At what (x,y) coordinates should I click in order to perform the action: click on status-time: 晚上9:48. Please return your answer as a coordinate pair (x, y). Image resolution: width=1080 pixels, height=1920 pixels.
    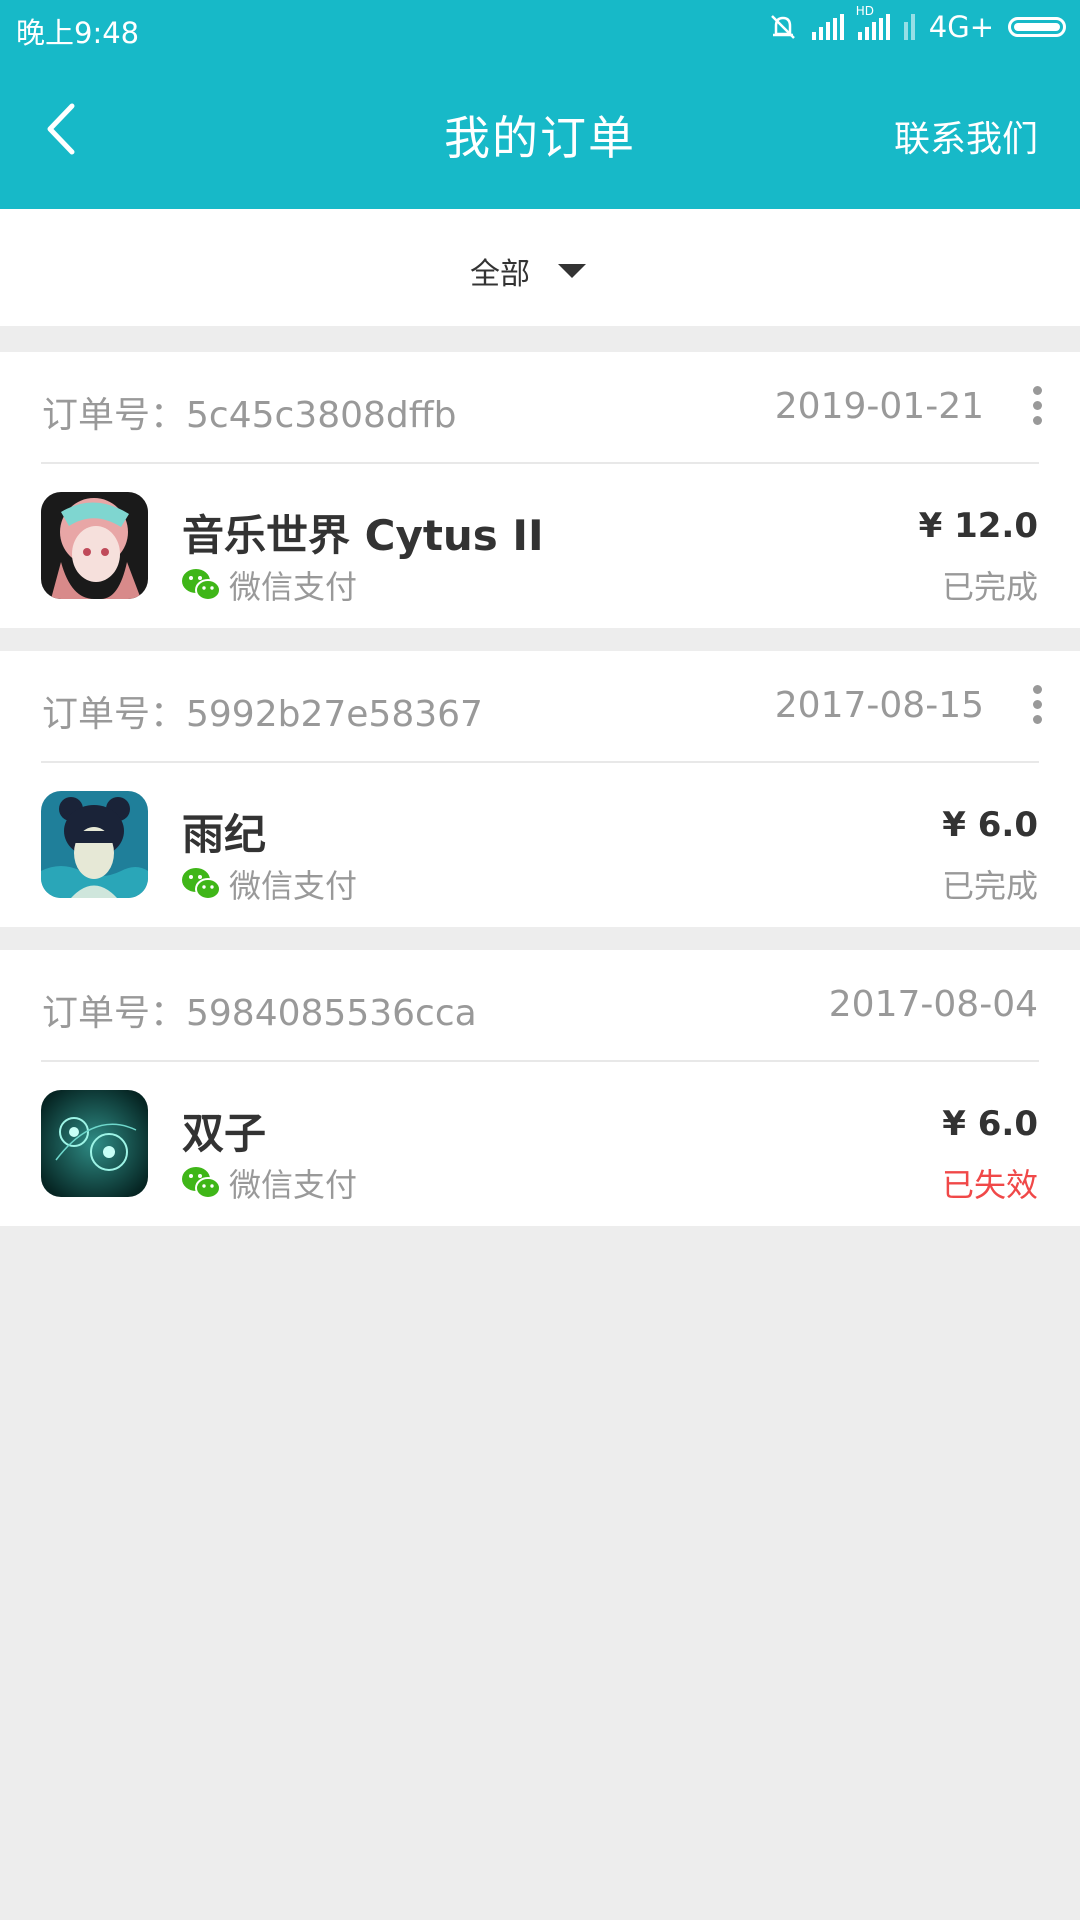
    Looking at the image, I should click on (78, 33).